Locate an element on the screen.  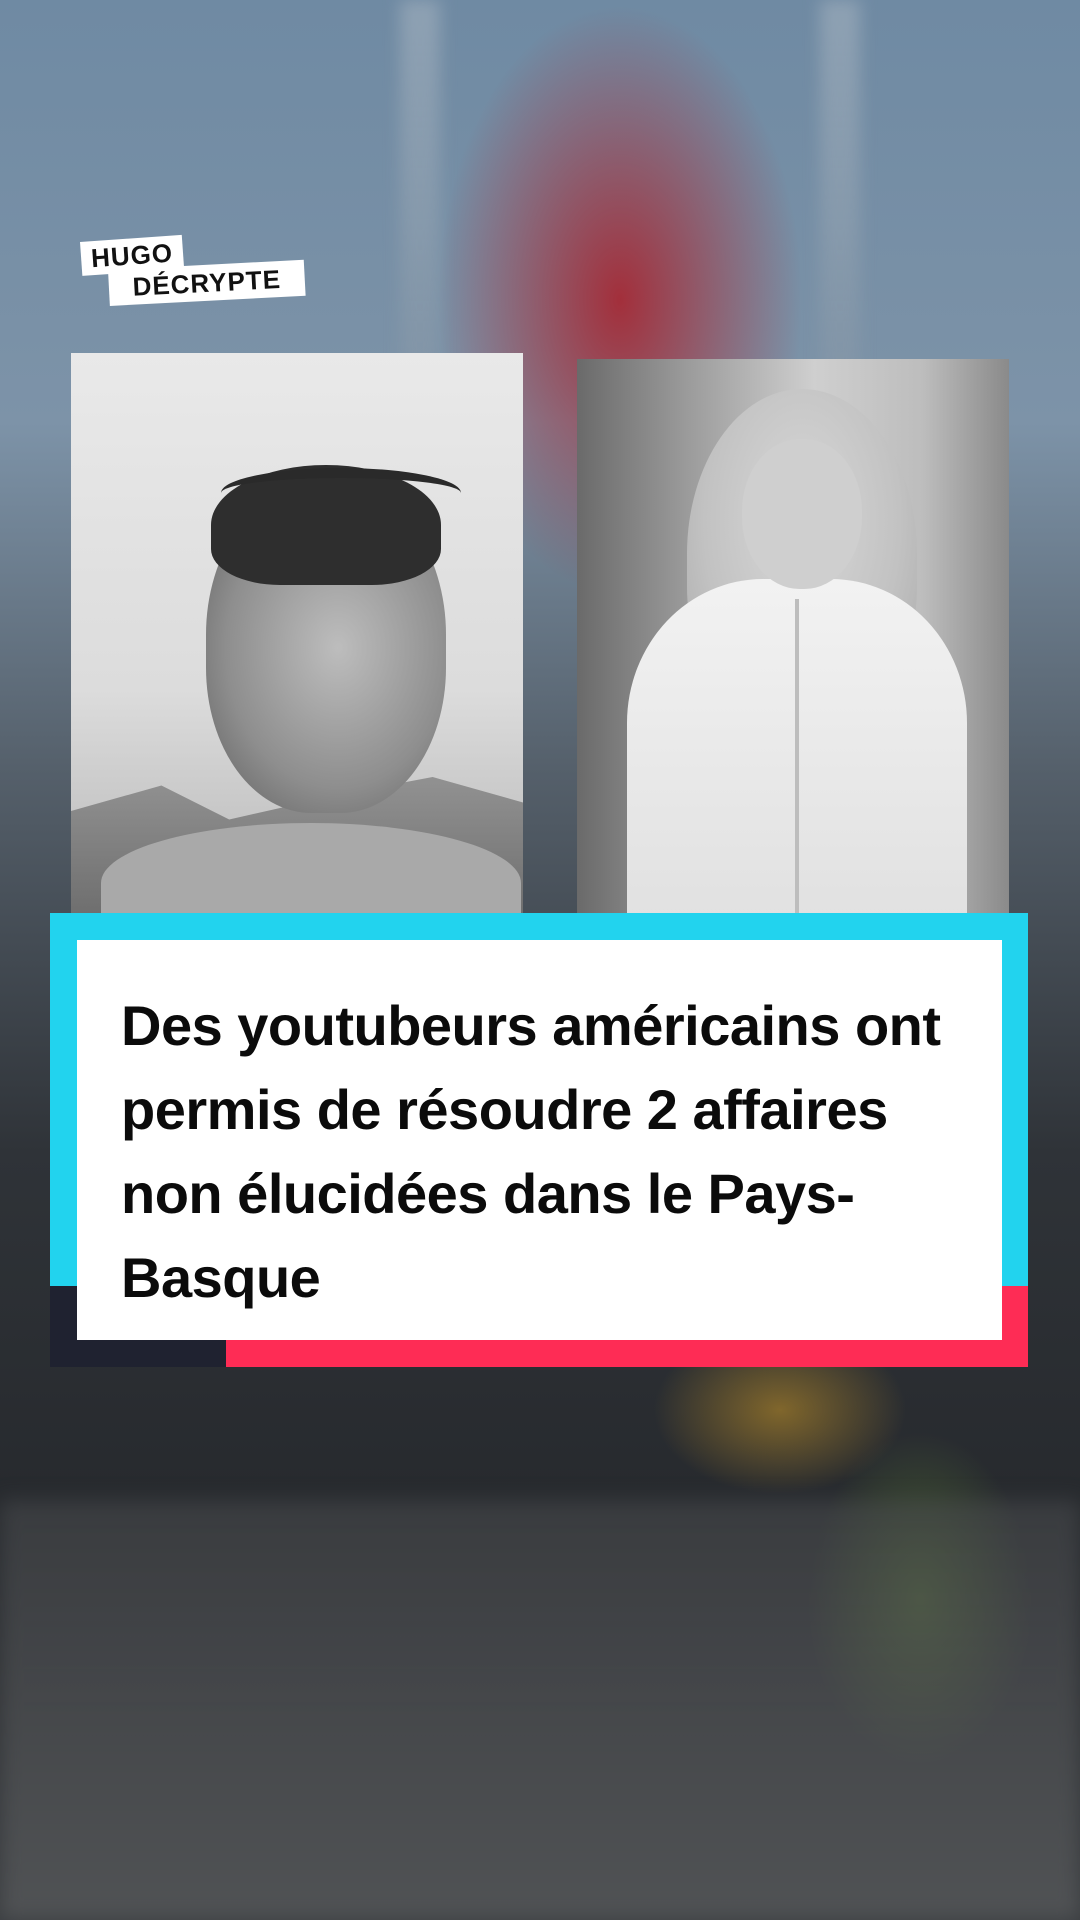
jacket-zipper is located at coordinates (797, 756).